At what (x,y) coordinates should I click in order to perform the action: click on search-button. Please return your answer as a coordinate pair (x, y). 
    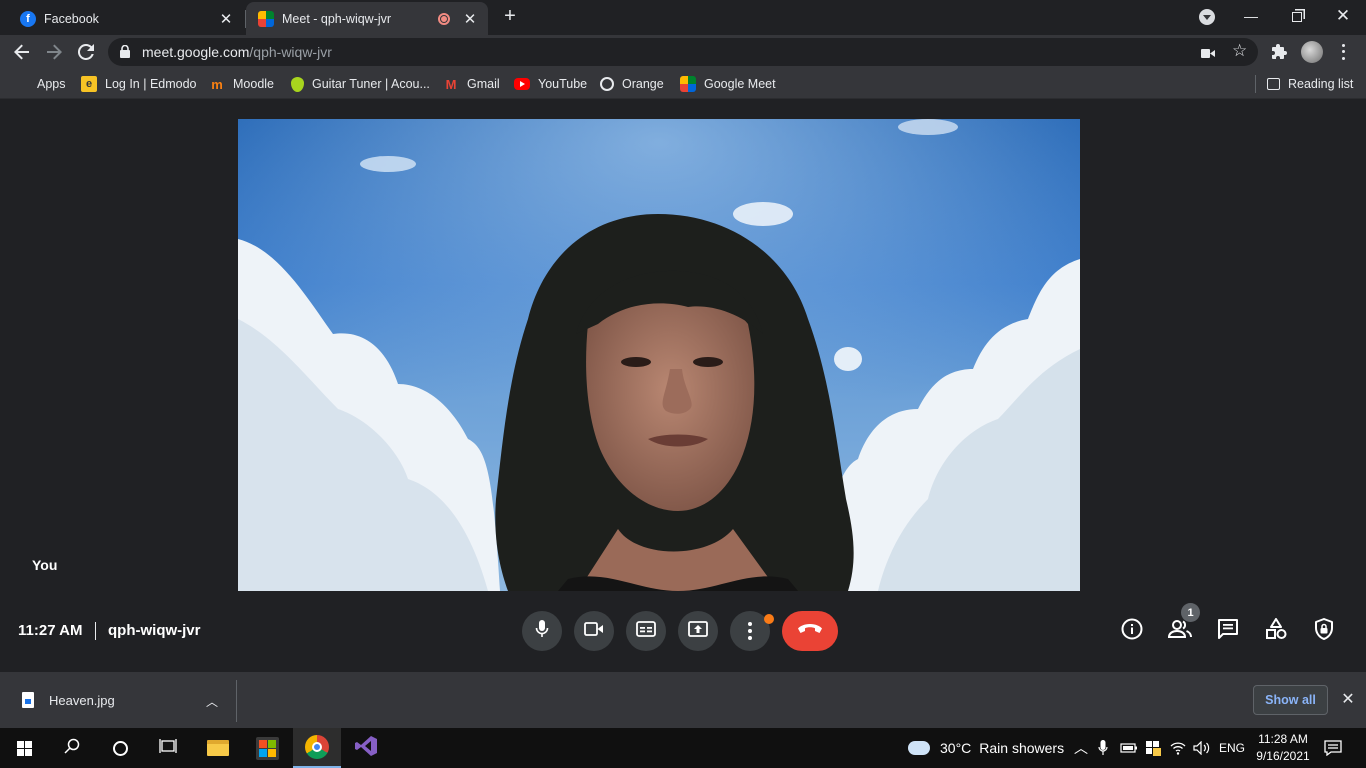
    Looking at the image, I should click on (72, 748).